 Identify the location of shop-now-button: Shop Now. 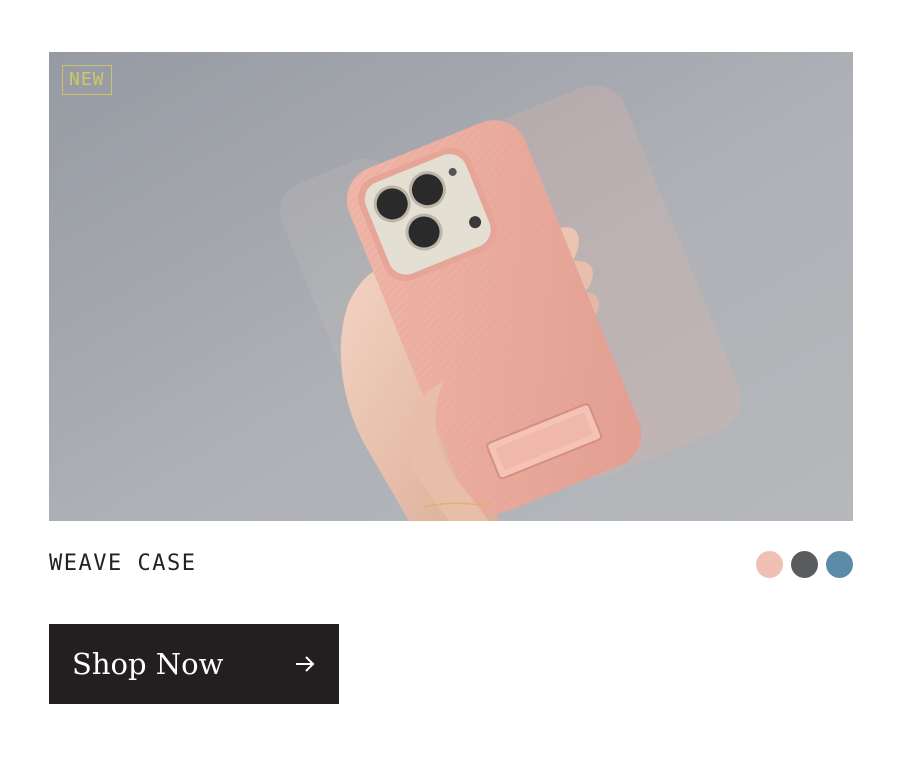
(194, 664).